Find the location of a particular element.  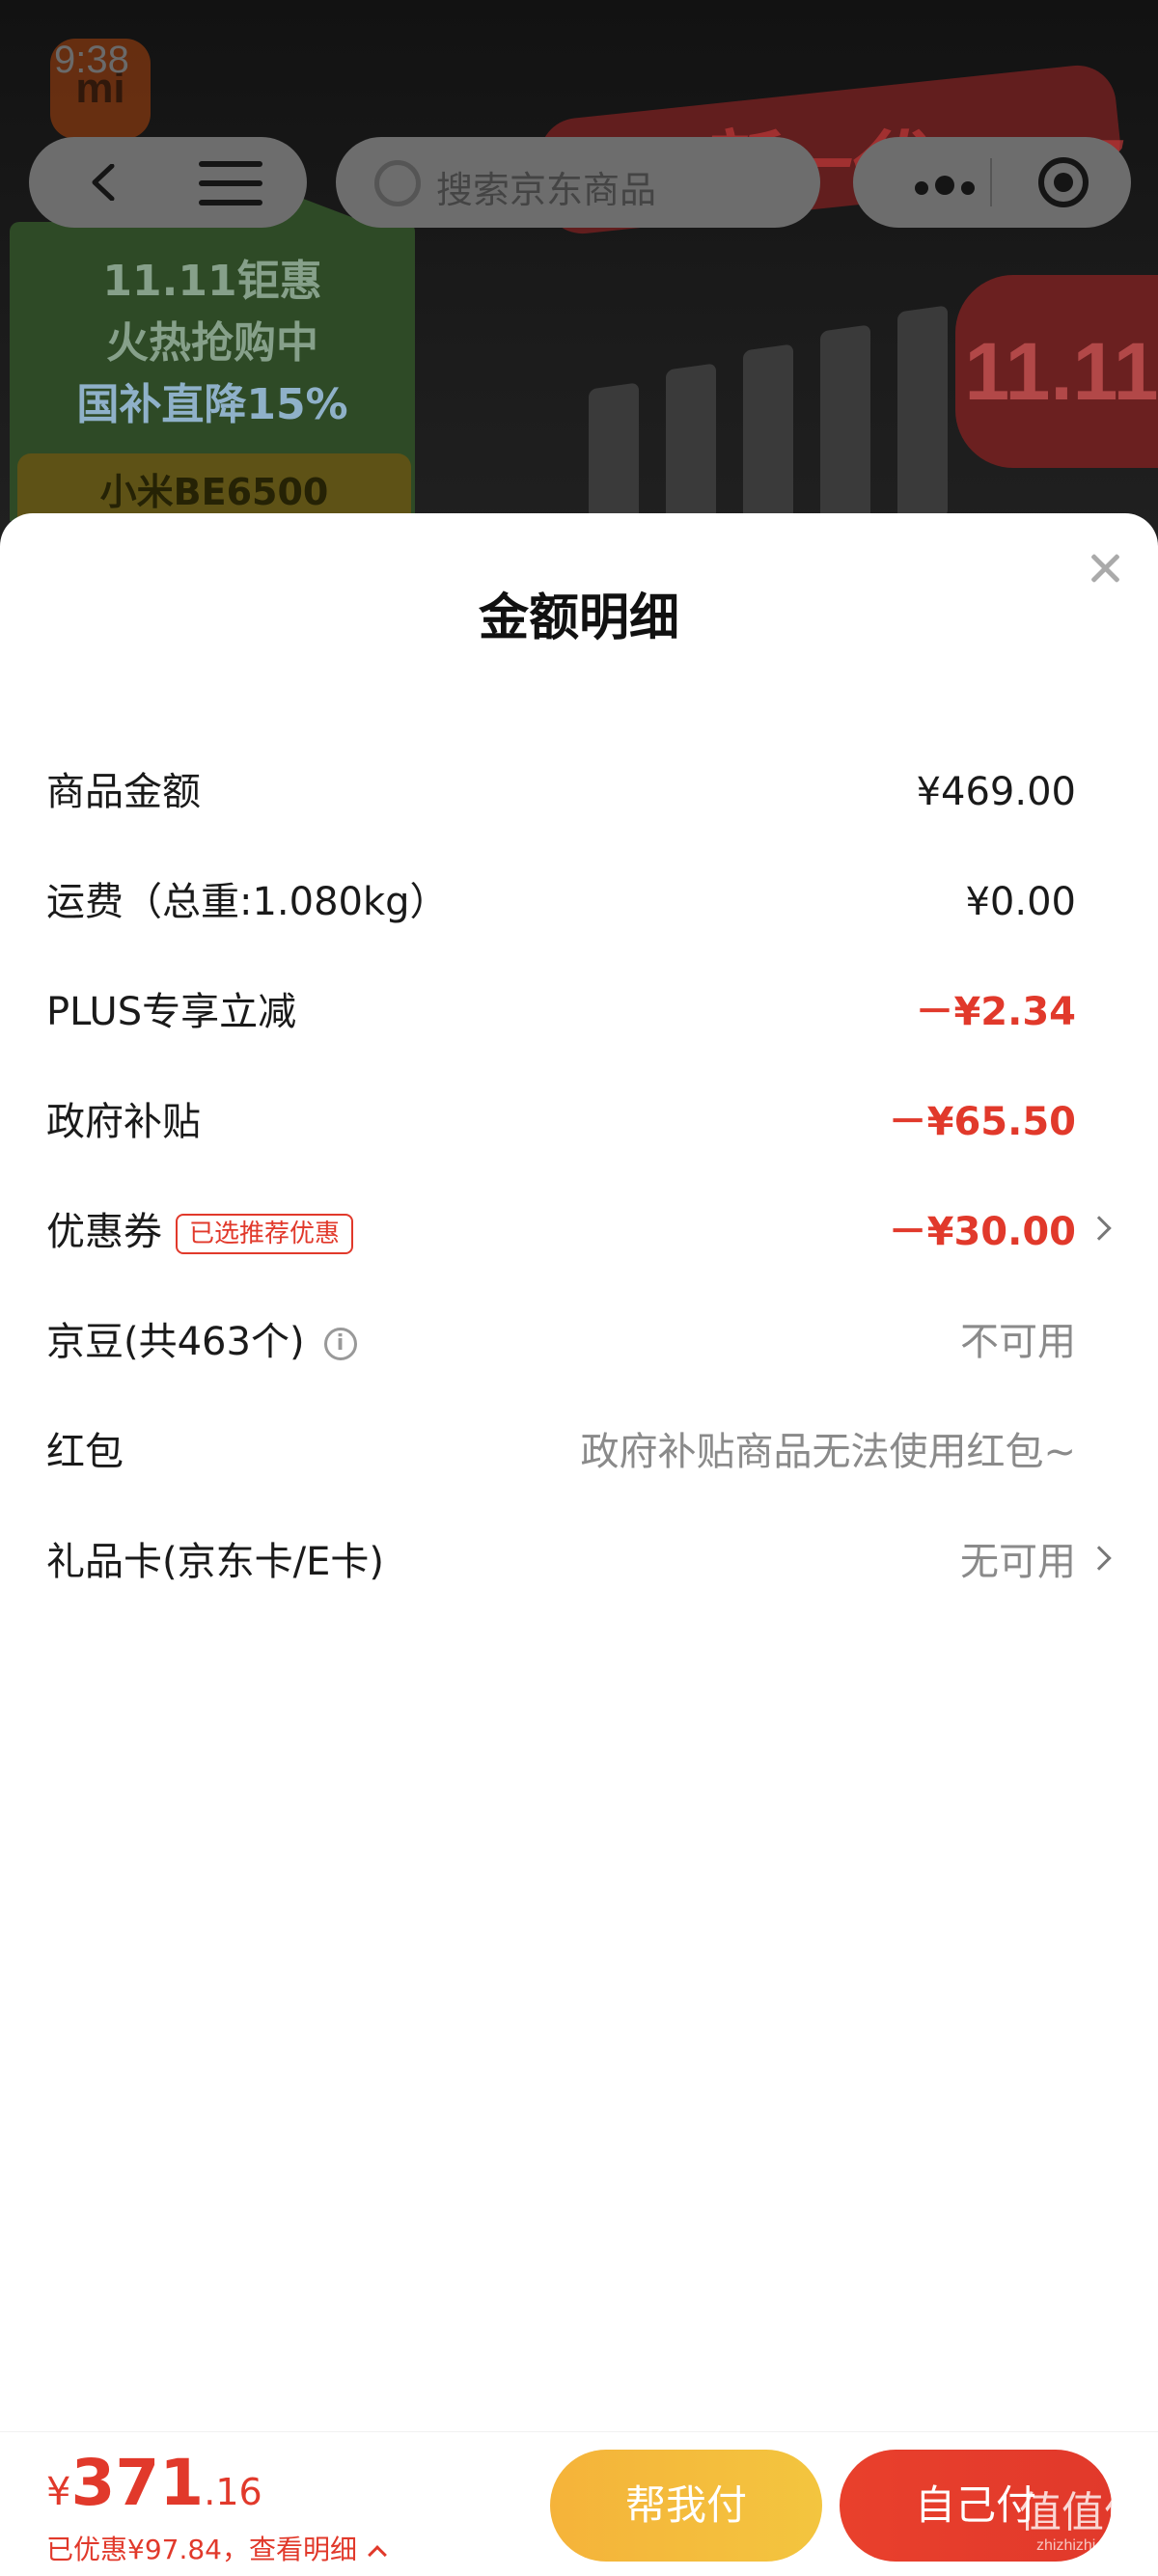

row-label-wrap: 优惠券 已选推荐优惠 is located at coordinates (200, 1232).